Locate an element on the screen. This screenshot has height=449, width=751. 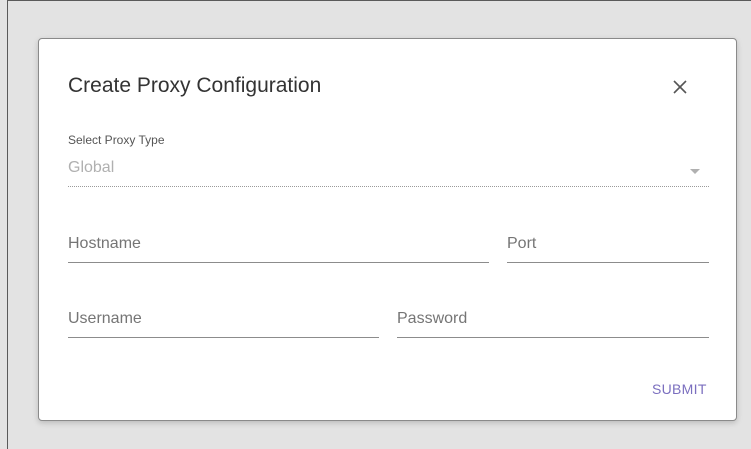
password-underline is located at coordinates (553, 337).